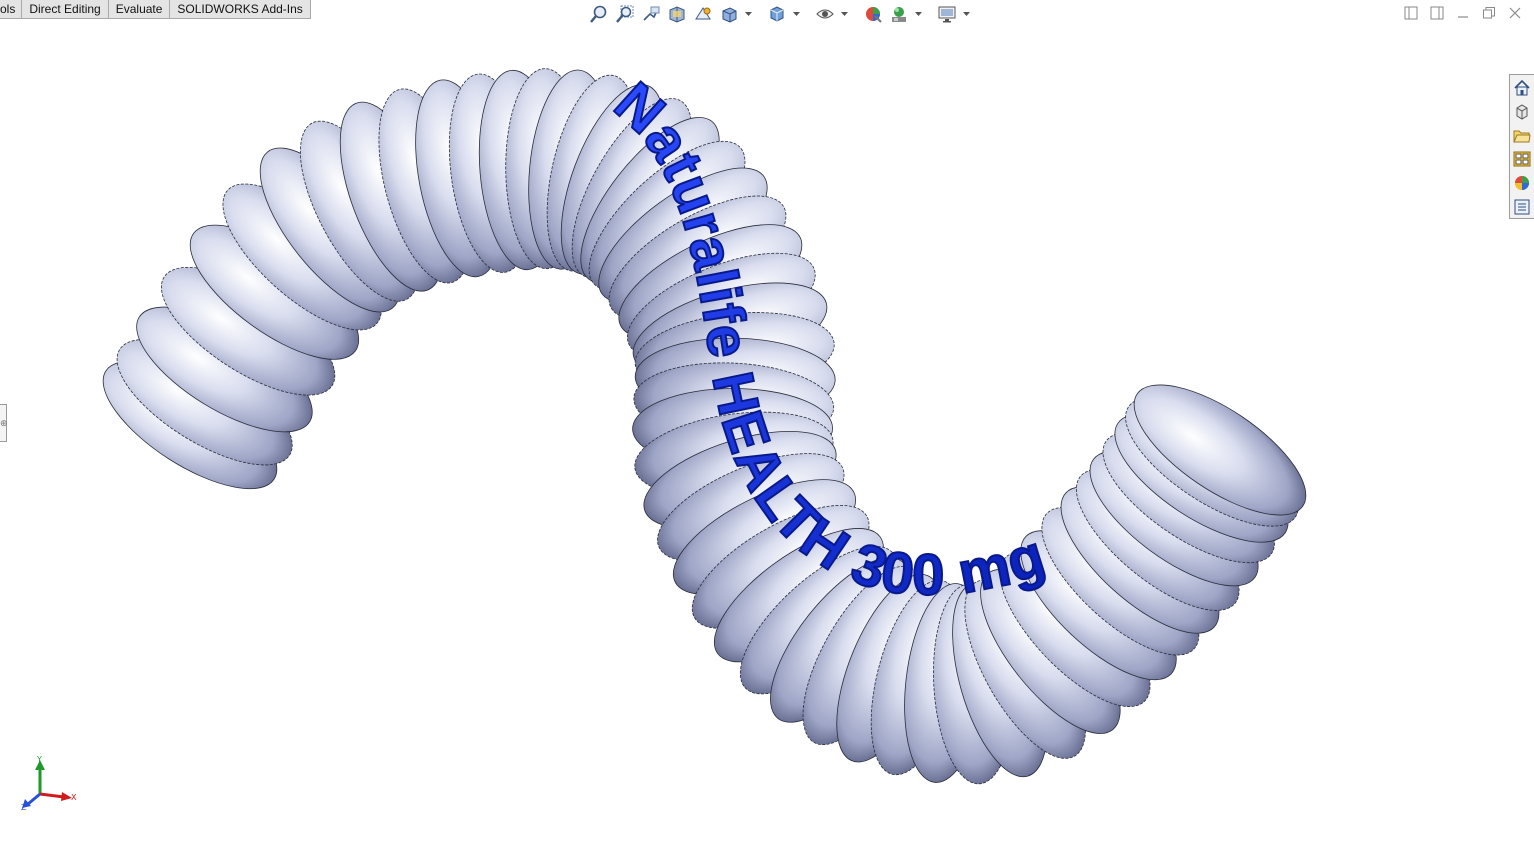 The image size is (1534, 847). I want to click on tab-direct-editing: Direct Editing, so click(65, 9).